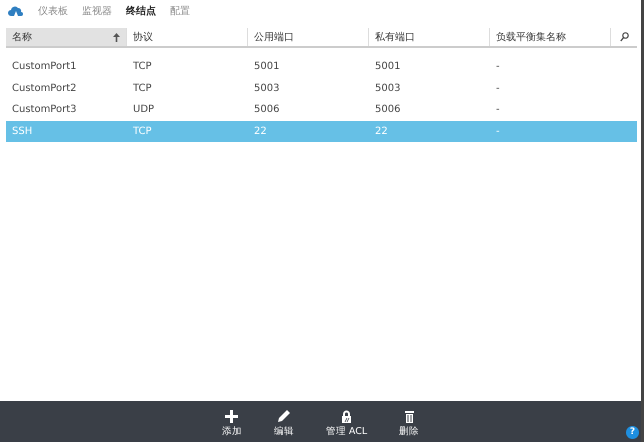 The height and width of the screenshot is (442, 644). What do you see at coordinates (44, 89) in the screenshot?
I see `table-cell-text: CustomPort2` at bounding box center [44, 89].